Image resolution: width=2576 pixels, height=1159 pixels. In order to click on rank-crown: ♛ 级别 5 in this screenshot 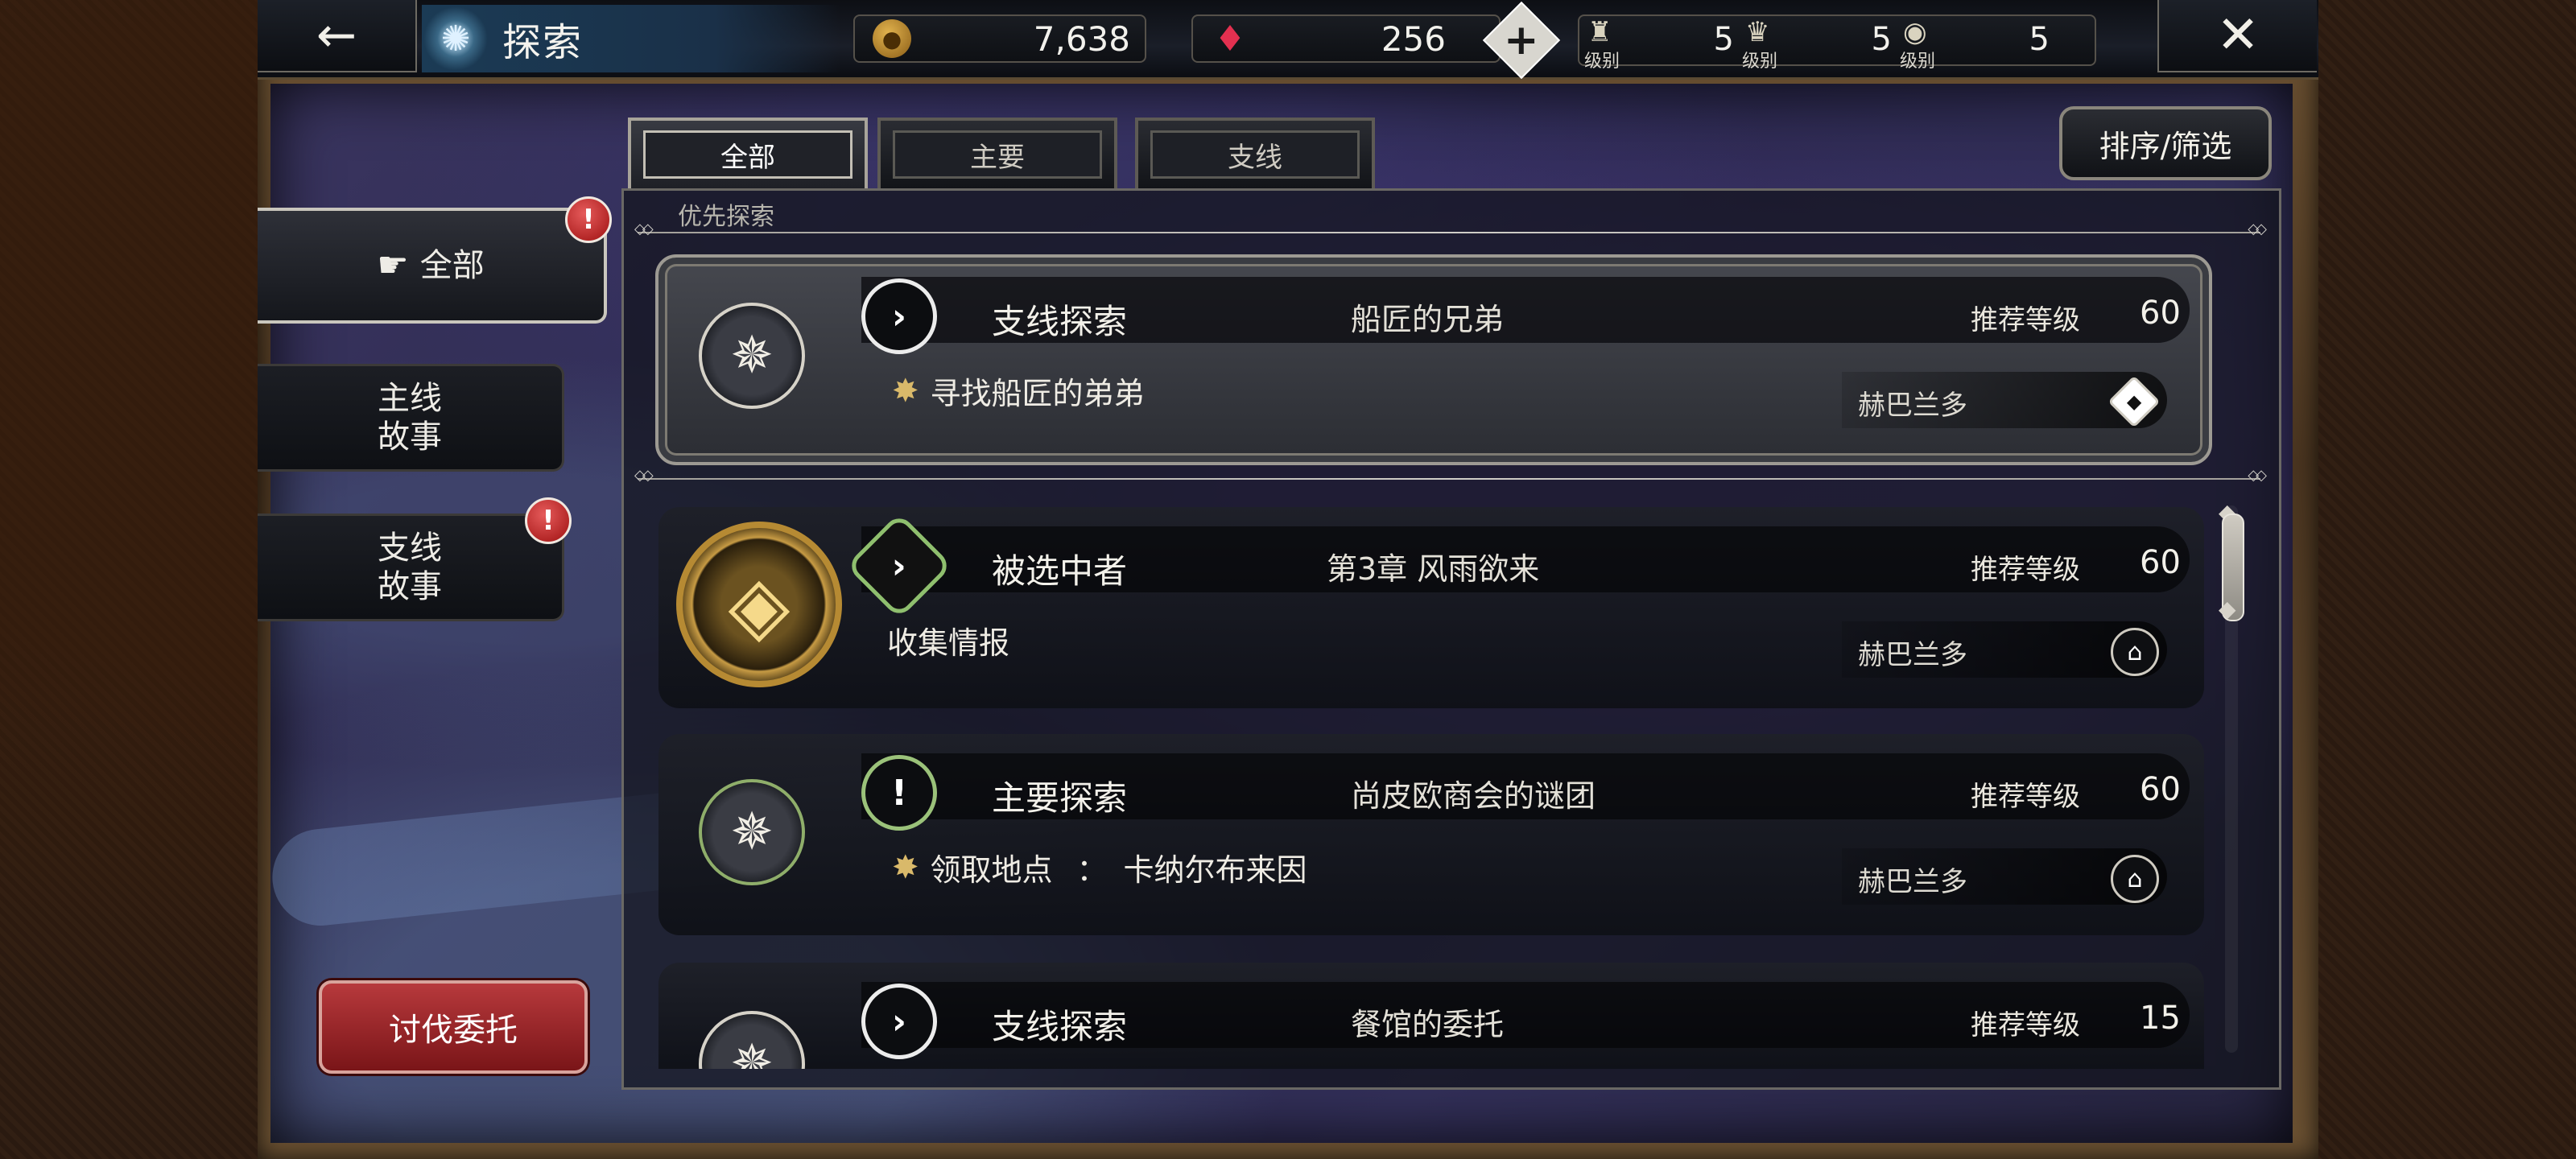, I will do `click(1817, 44)`.